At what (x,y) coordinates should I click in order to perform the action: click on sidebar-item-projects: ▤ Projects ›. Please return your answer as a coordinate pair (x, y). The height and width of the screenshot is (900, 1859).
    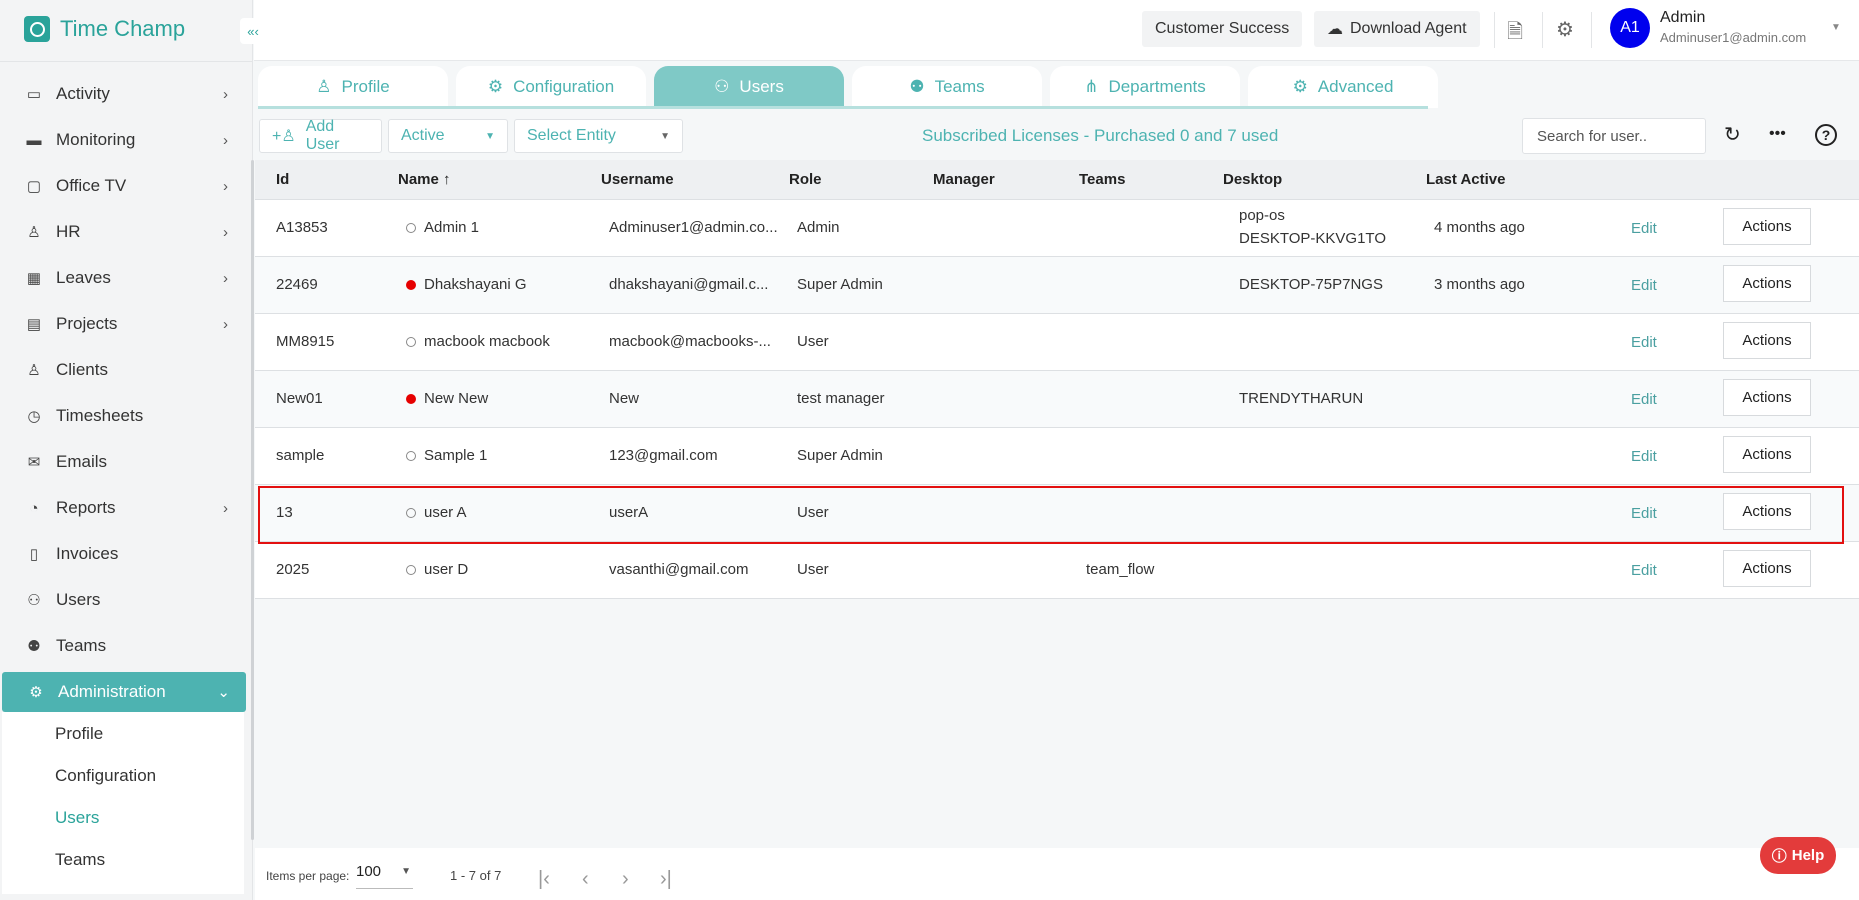
    Looking at the image, I should click on (122, 324).